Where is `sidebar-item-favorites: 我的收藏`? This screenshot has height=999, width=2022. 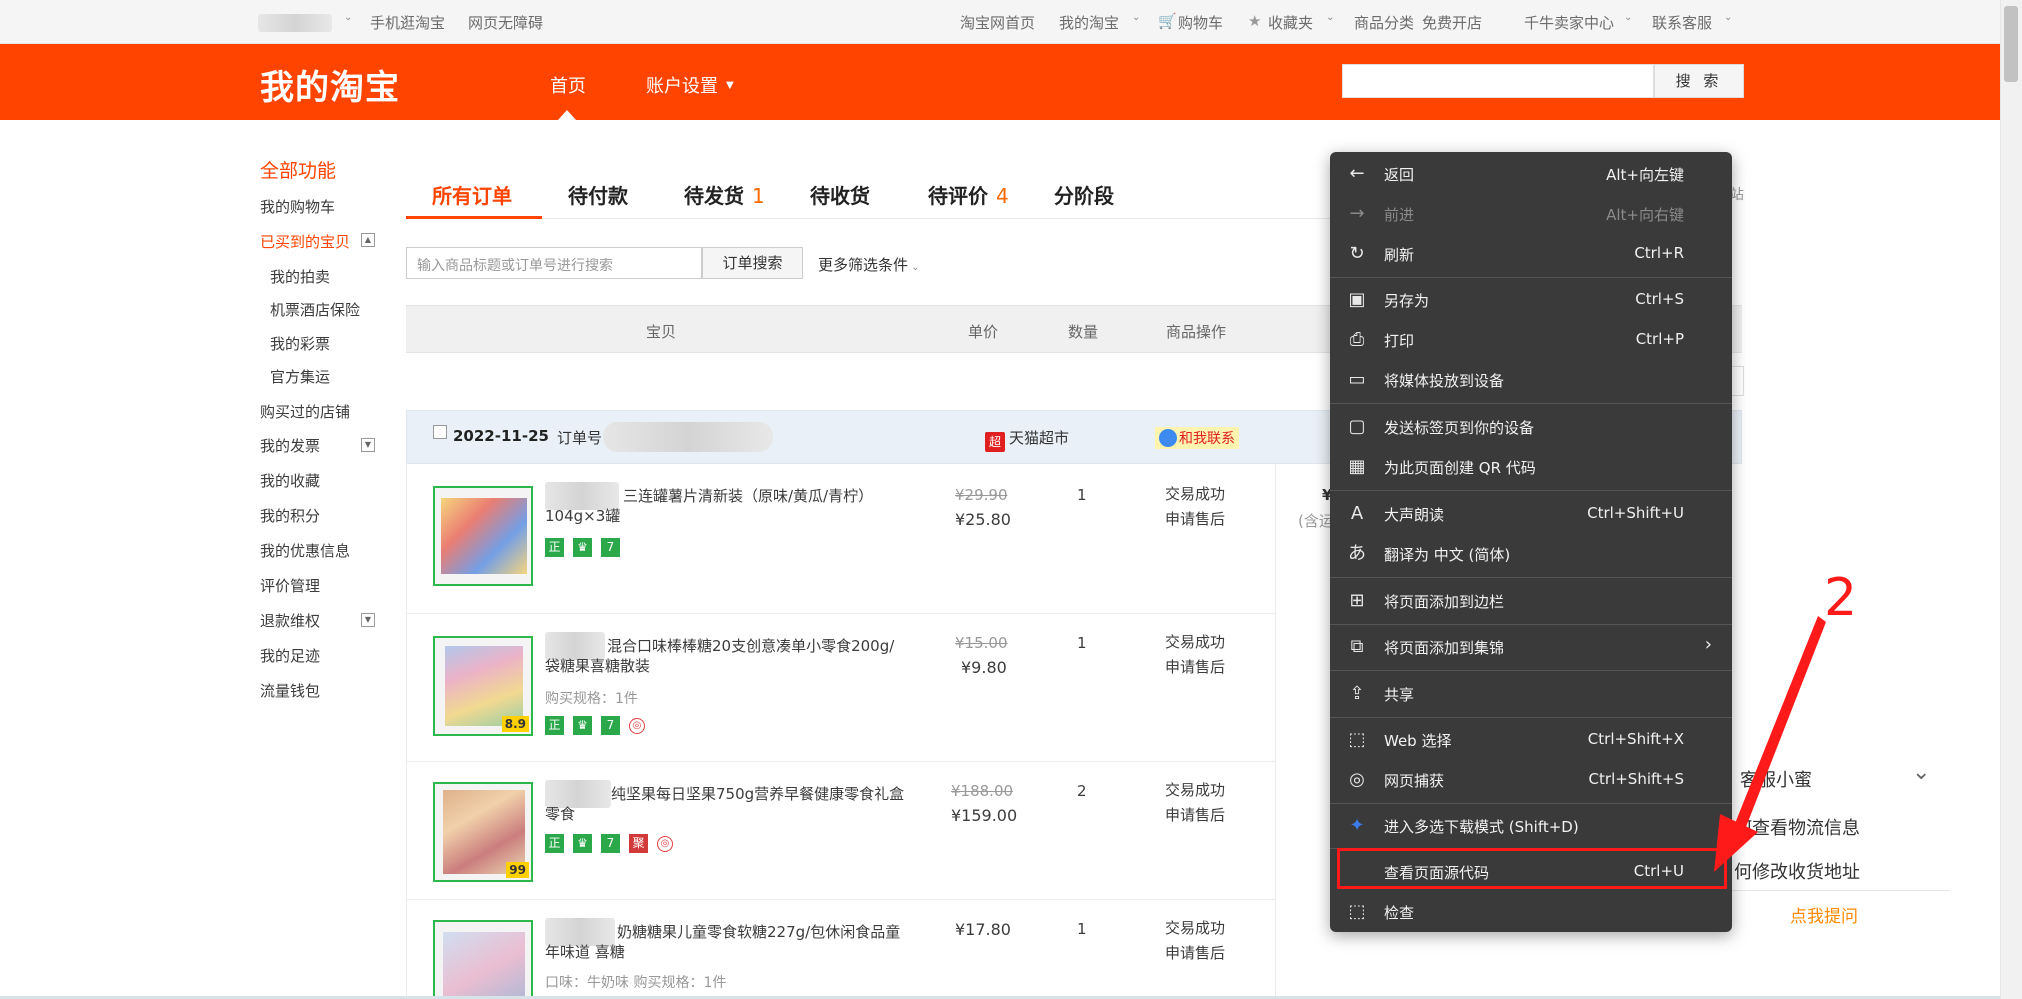 sidebar-item-favorites: 我的收藏 is located at coordinates (290, 480).